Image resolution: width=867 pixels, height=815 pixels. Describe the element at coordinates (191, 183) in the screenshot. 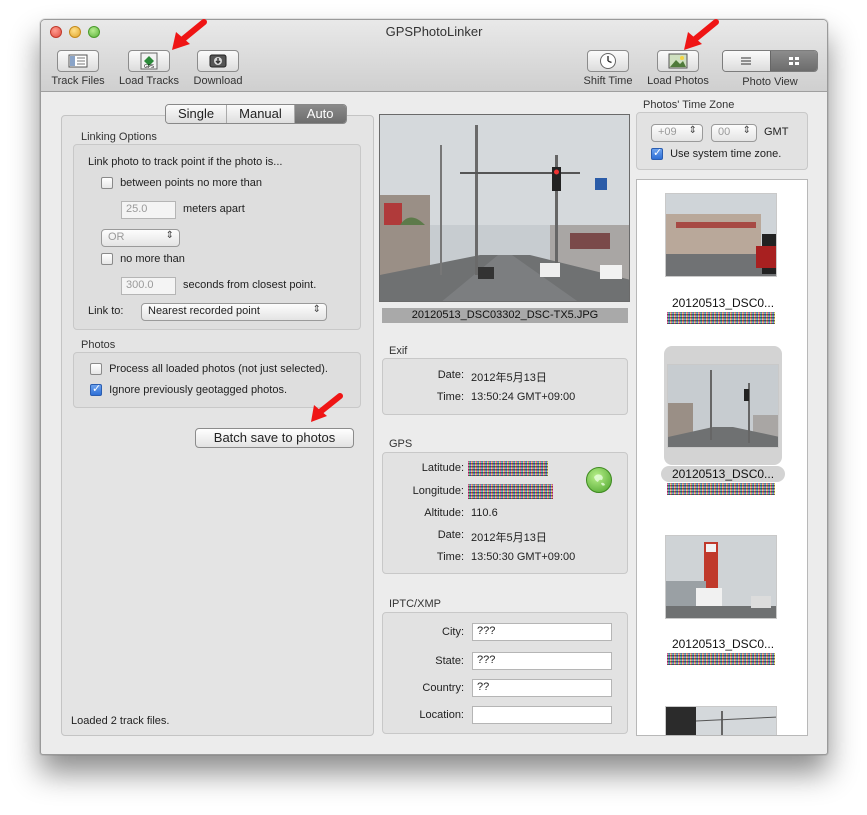

I see `between-points-label: between points no more than` at that location.